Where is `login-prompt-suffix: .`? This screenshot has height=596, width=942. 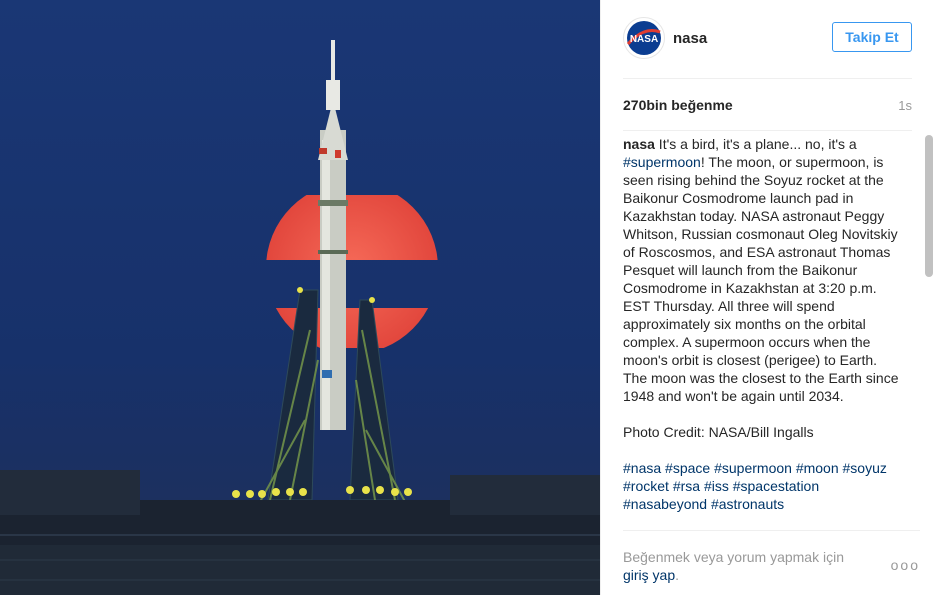 login-prompt-suffix: . is located at coordinates (677, 575).